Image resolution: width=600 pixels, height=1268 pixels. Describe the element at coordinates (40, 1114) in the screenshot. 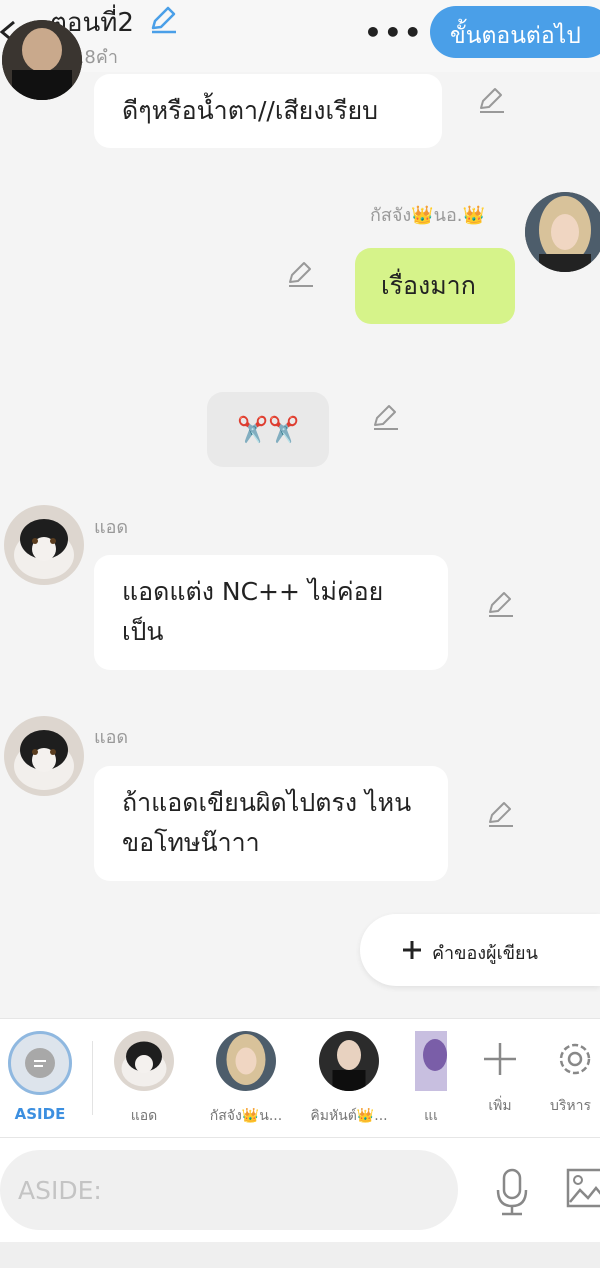

I see `aside-label: ASIDE` at that location.